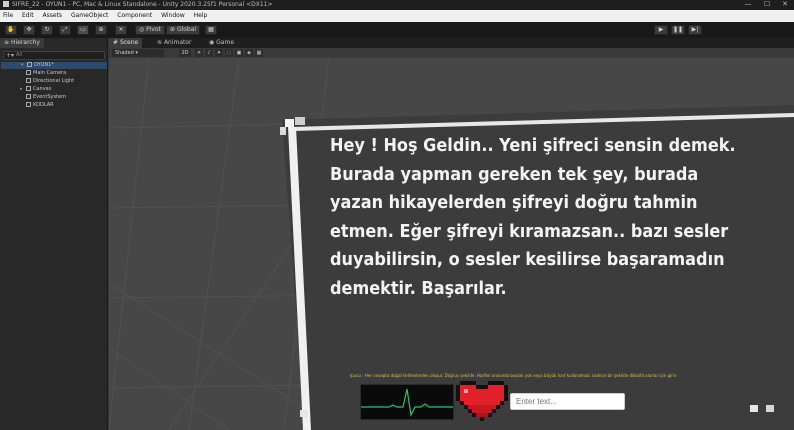 Image resolution: width=794 pixels, height=430 pixels. I want to click on tab-animator: ≋ Animator, so click(174, 43).